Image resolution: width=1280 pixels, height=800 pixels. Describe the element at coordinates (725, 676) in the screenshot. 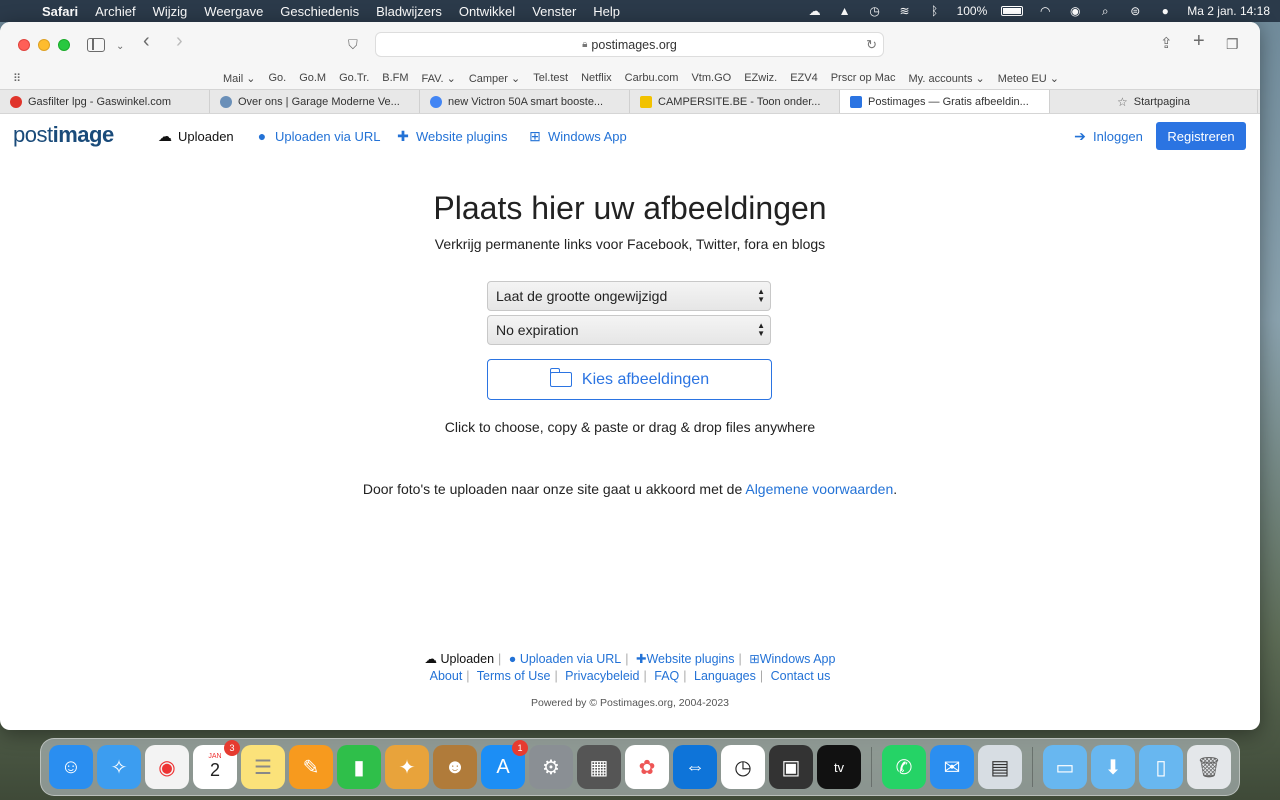

I see `footer-languages-link: Languages` at that location.